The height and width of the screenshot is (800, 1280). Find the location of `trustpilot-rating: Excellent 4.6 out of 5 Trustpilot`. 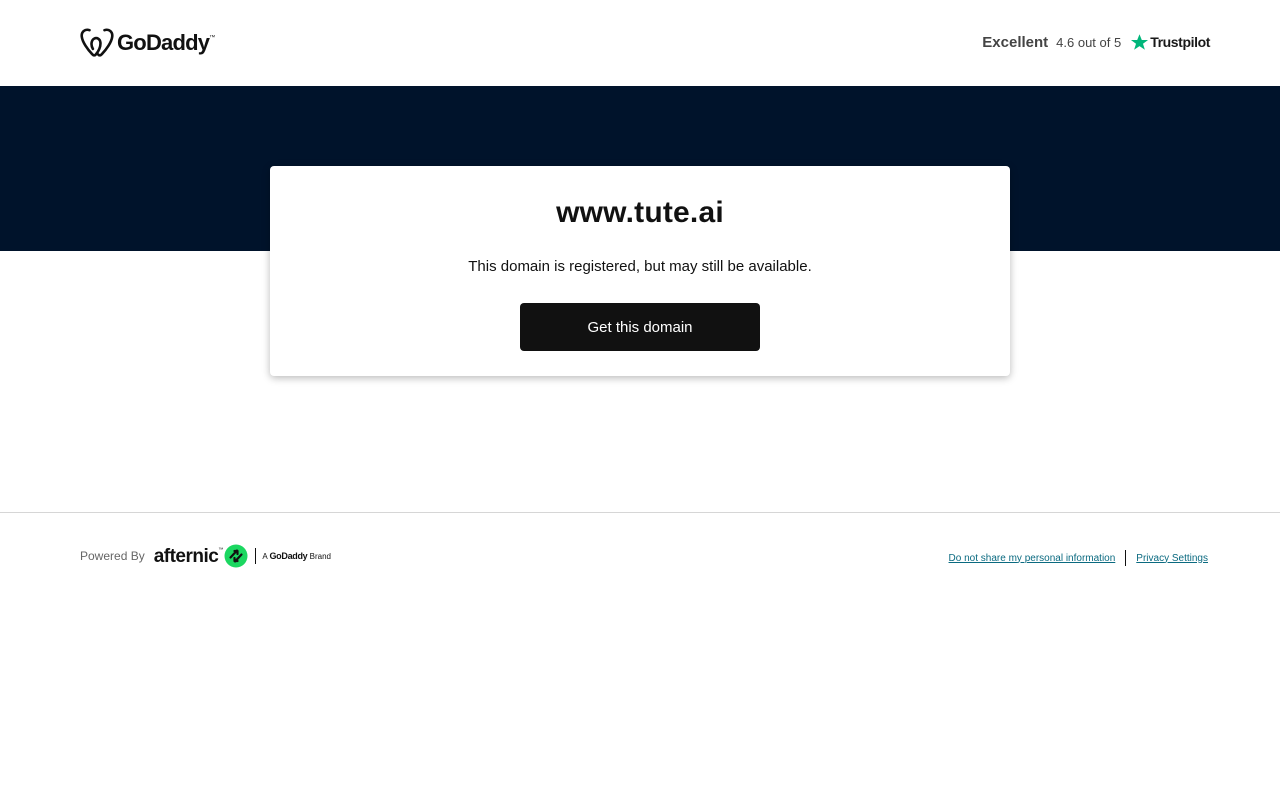

trustpilot-rating: Excellent 4.6 out of 5 Trustpilot is located at coordinates (1096, 42).